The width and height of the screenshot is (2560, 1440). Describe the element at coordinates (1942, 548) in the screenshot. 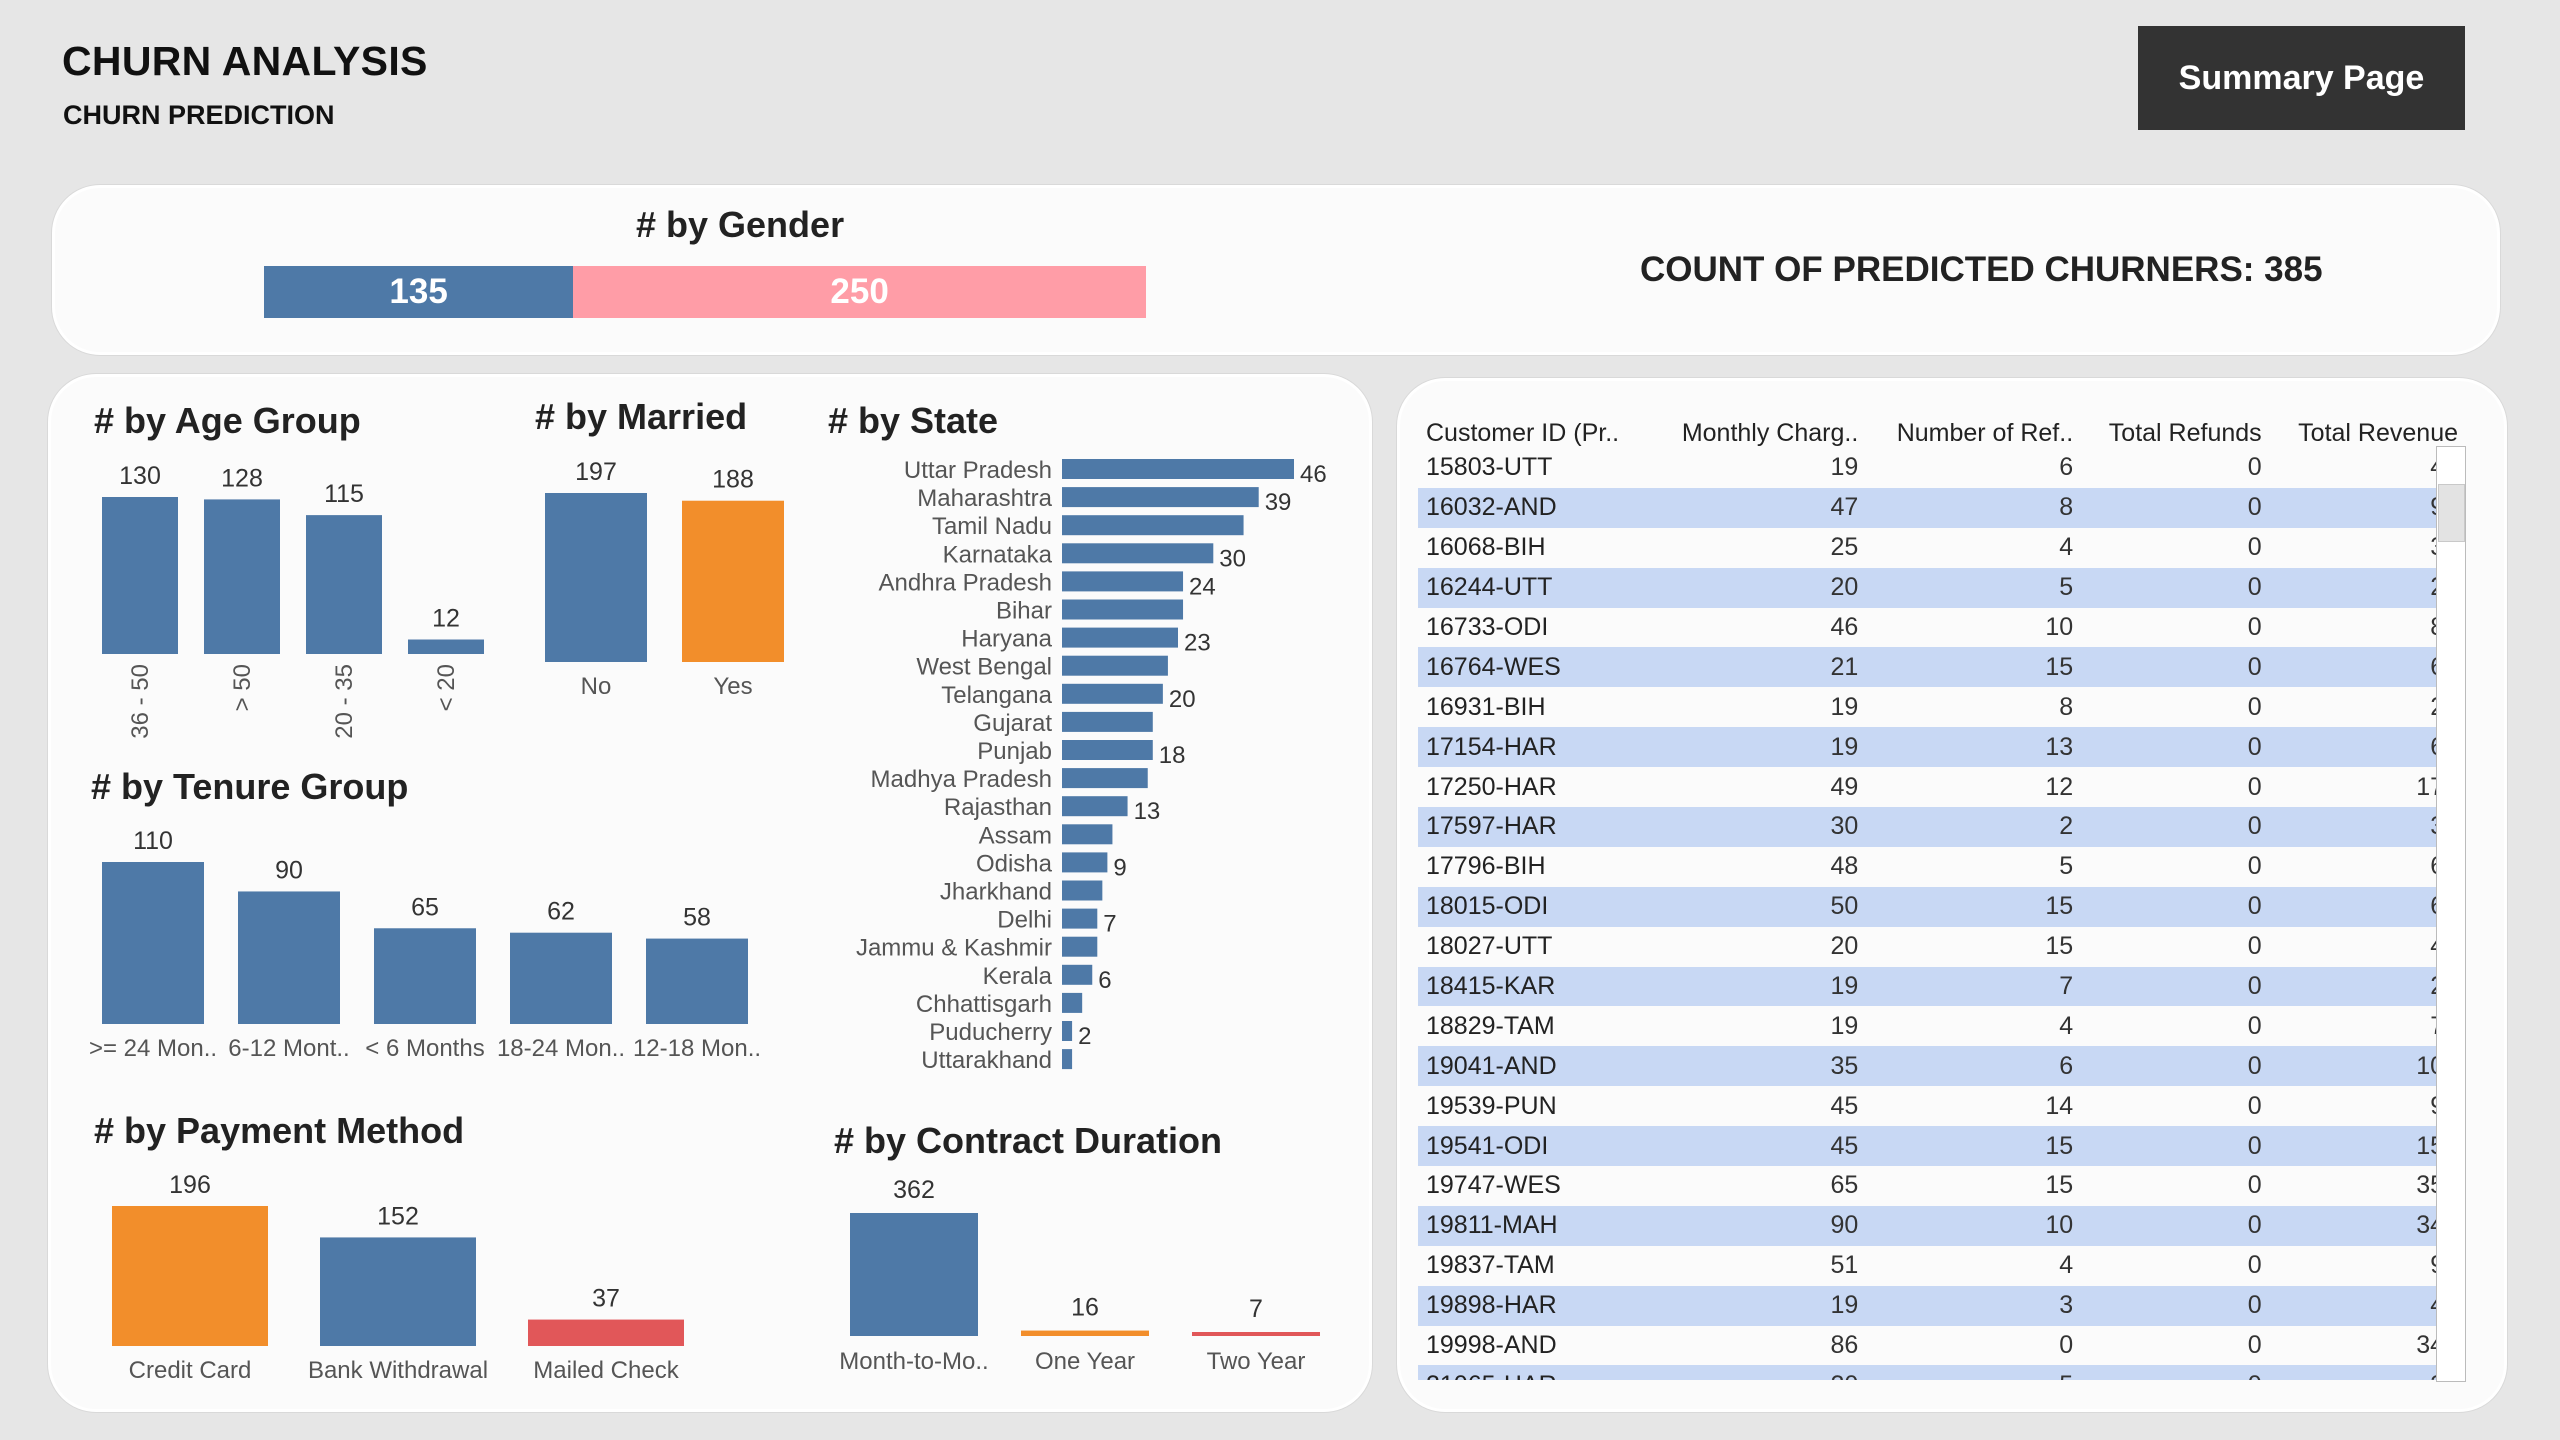

I see `table-row: 16068-BIH254035` at that location.